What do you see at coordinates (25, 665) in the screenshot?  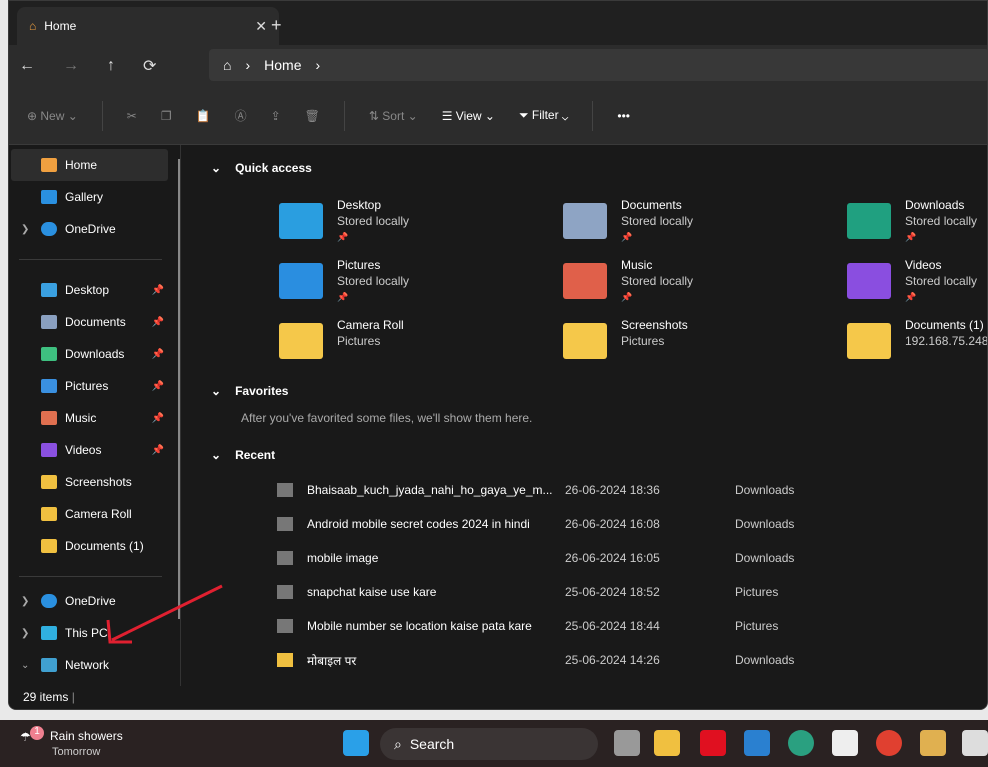 I see `chevron-down-icon: ⌄` at bounding box center [25, 665].